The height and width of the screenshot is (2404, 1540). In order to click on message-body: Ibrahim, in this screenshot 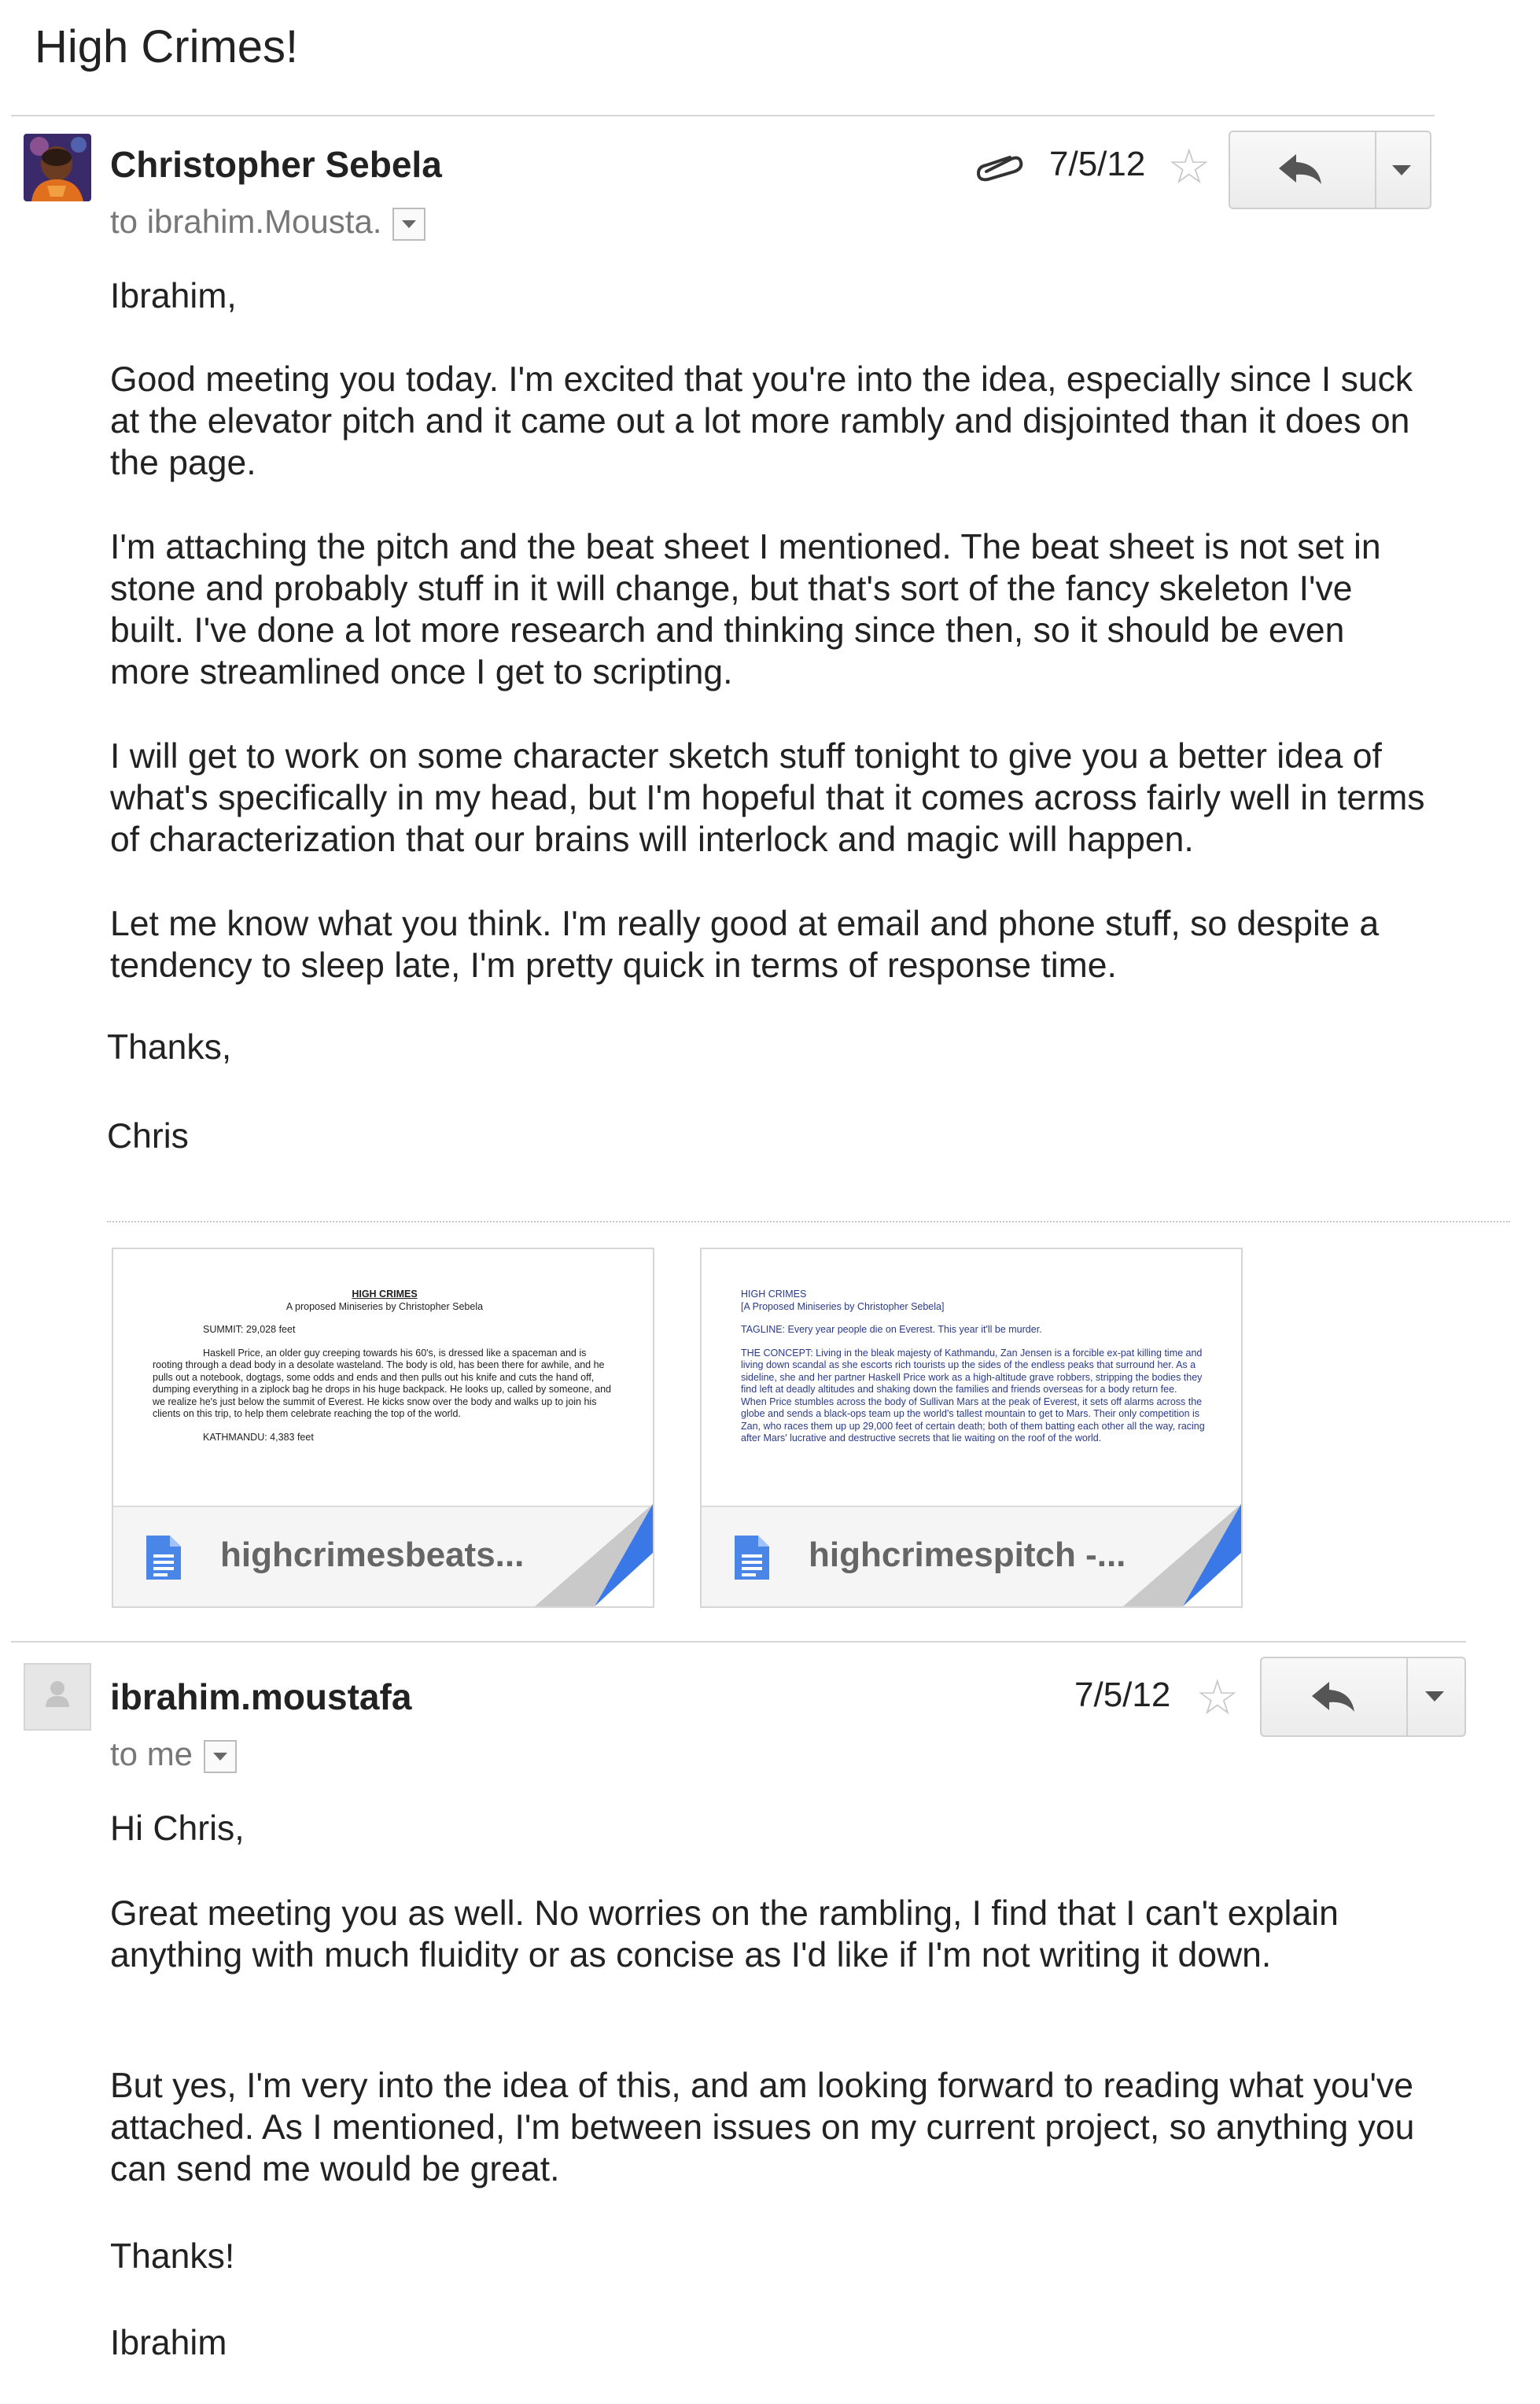, I will do `click(770, 296)`.